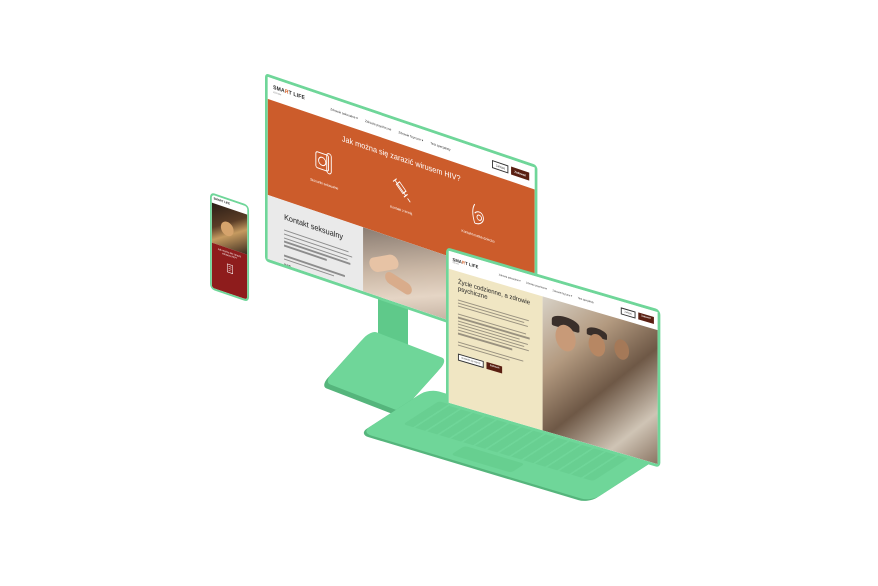  I want to click on hero-item-mother-child: Kontakt matka-dziecko, so click(478, 220).